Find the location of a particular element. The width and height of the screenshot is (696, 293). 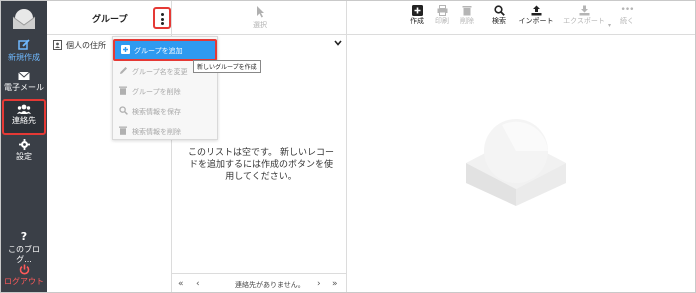

print-button: 印刷 is located at coordinates (442, 15).